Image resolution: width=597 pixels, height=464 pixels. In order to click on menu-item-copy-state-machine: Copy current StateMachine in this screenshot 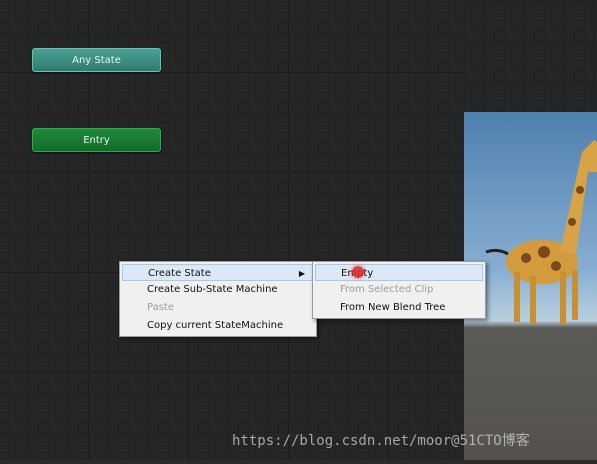, I will do `click(218, 325)`.